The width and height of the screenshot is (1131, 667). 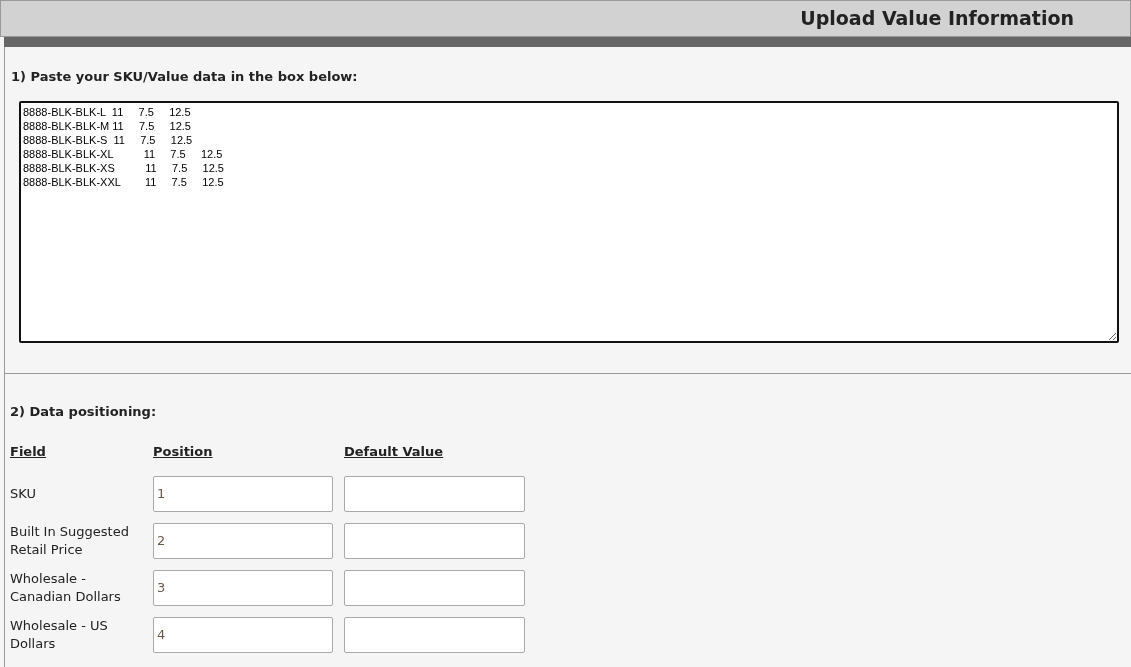 I want to click on column-heading: Position, so click(x=183, y=452).